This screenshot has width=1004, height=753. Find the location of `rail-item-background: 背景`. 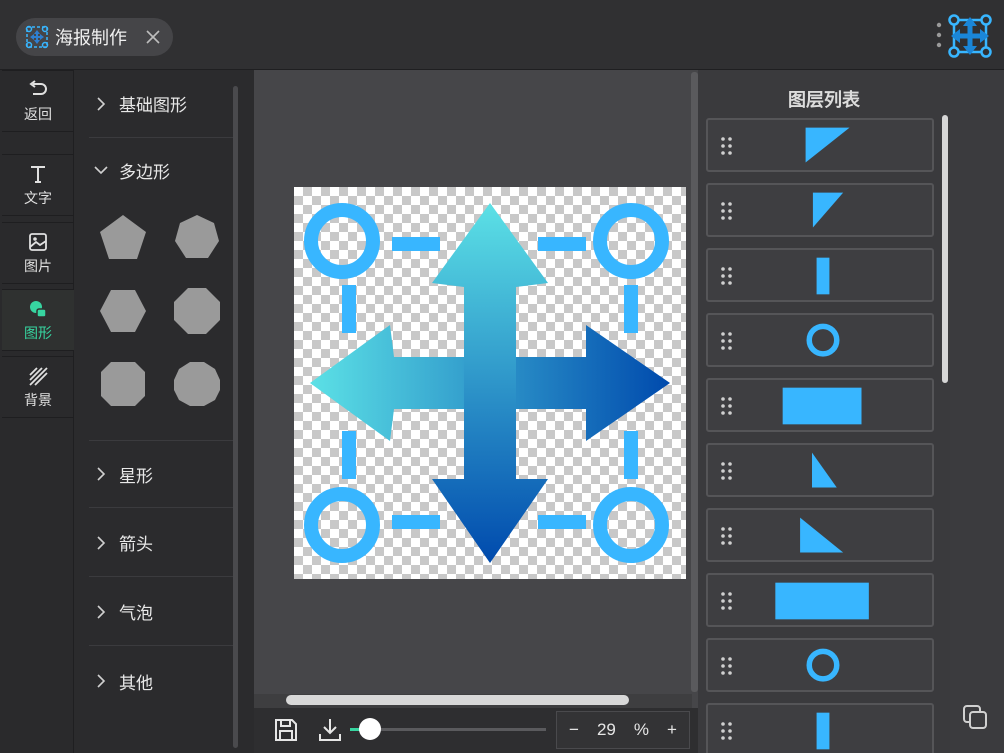

rail-item-background: 背景 is located at coordinates (38, 387).